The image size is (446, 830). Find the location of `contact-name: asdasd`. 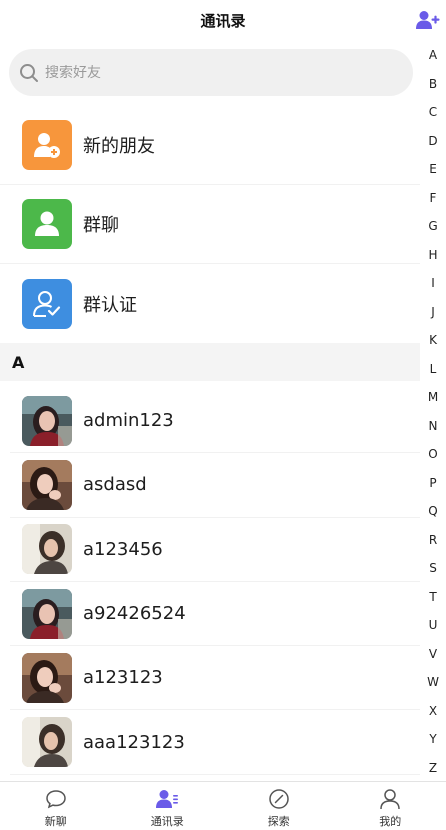

contact-name: asdasd is located at coordinates (115, 485).